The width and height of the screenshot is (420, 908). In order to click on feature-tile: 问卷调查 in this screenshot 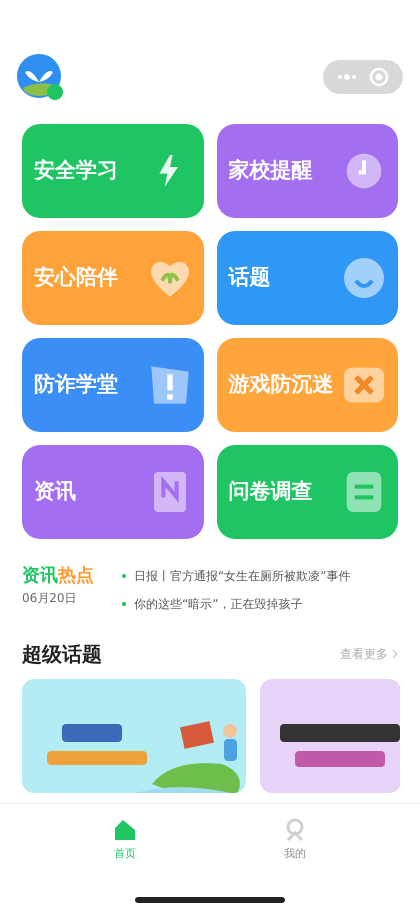, I will do `click(307, 492)`.